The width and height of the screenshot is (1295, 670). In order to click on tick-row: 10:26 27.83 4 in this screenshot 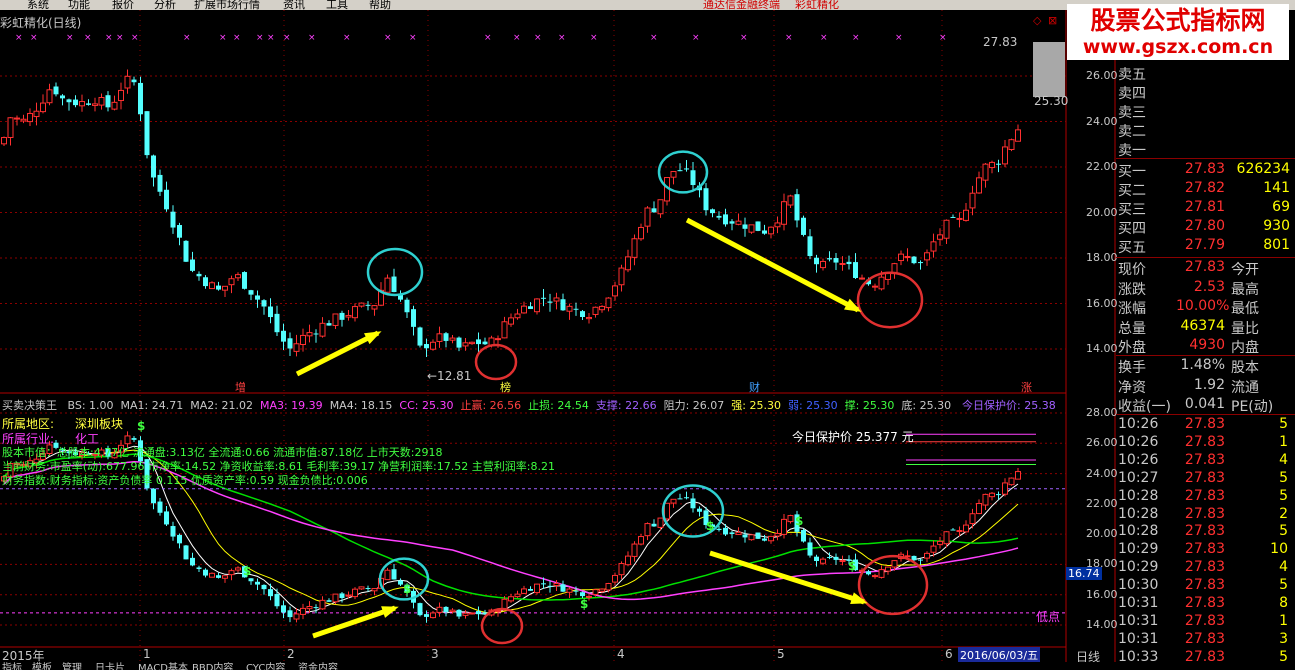, I will do `click(1205, 461)`.